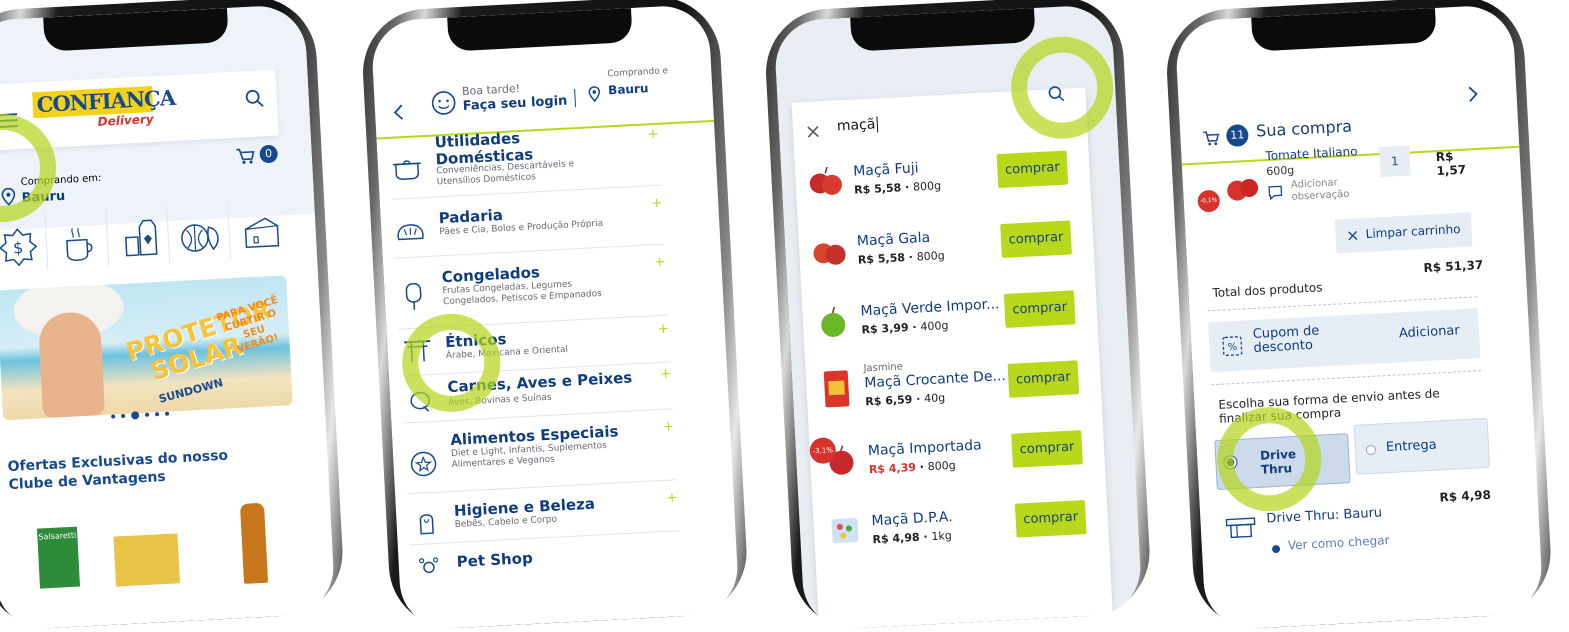 This screenshot has height=632, width=1569. I want to click on pot-icon, so click(406, 167).